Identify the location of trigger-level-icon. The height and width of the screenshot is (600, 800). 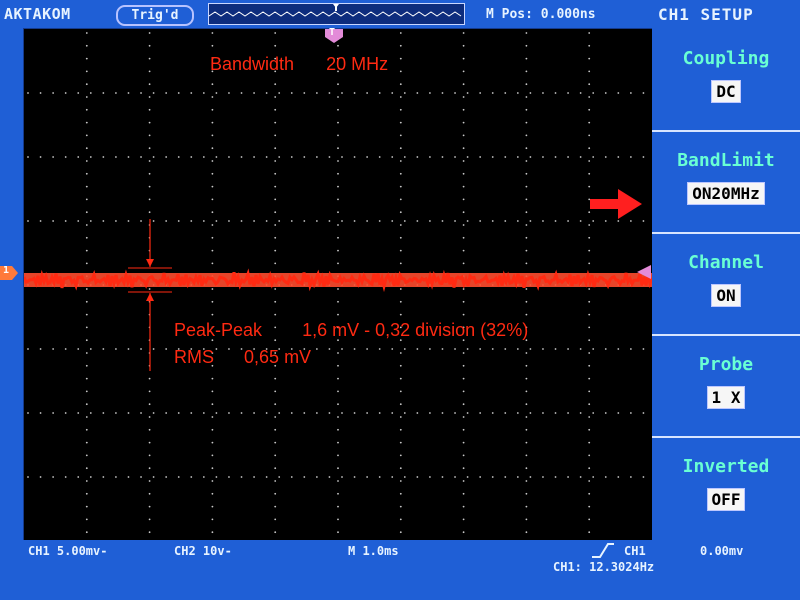
(644, 272).